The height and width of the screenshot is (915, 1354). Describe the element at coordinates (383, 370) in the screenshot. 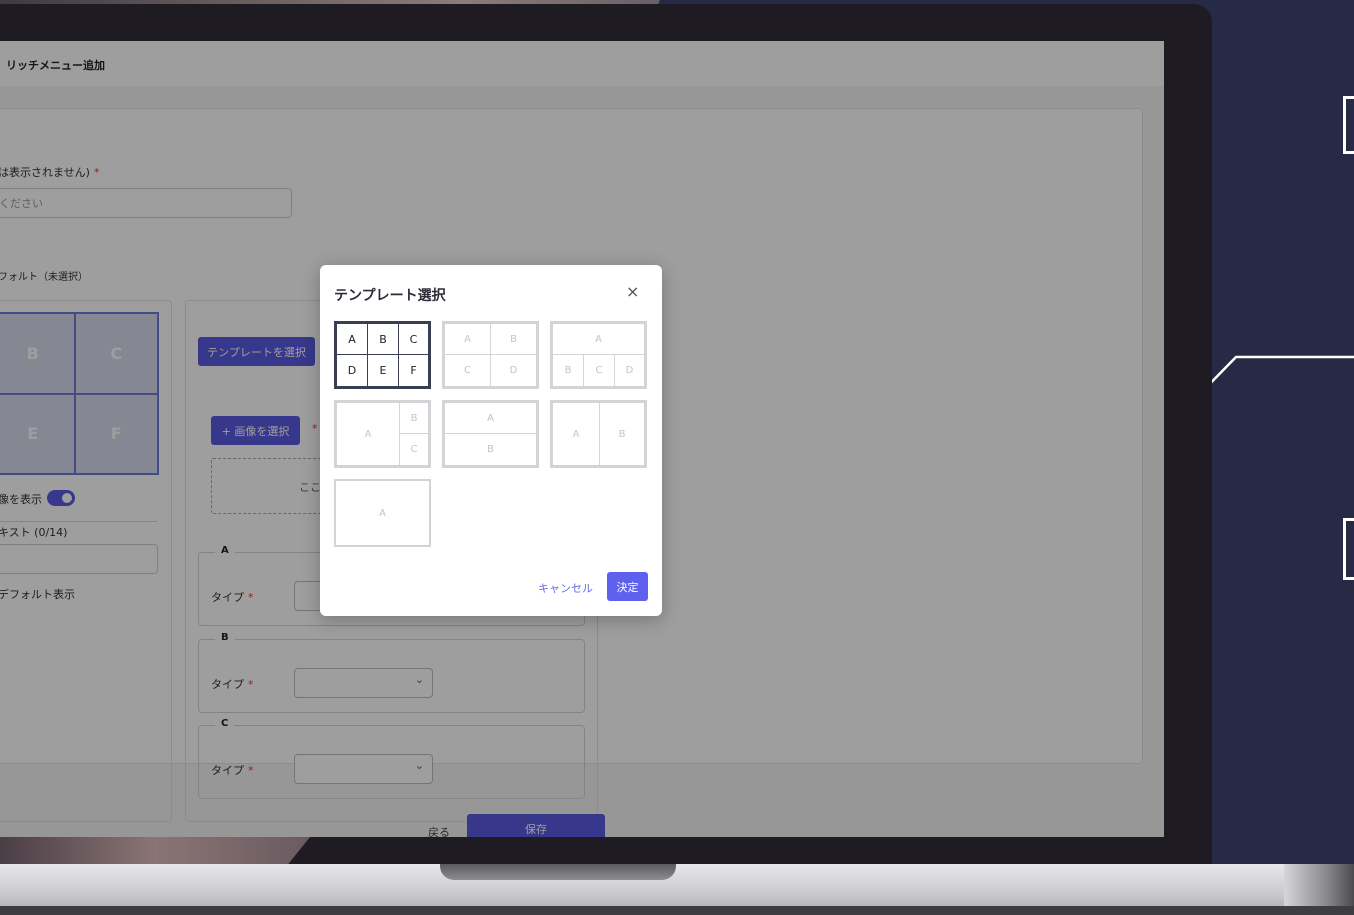

I see `template-cell: E` at that location.